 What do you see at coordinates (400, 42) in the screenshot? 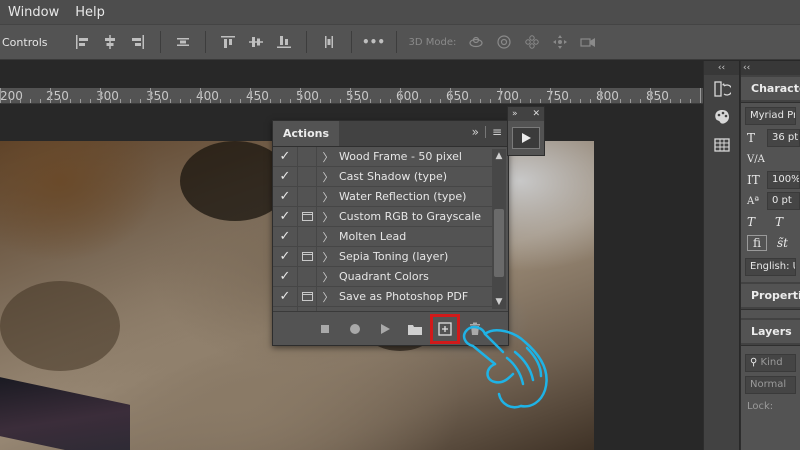
I see `options-bar: Controls ••• 3D Mode:` at bounding box center [400, 42].